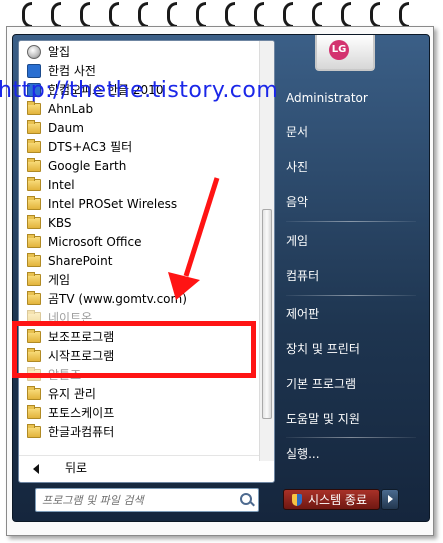  What do you see at coordinates (201, 227) in the screenshot?
I see `annotation-arrow-shaft` at bounding box center [201, 227].